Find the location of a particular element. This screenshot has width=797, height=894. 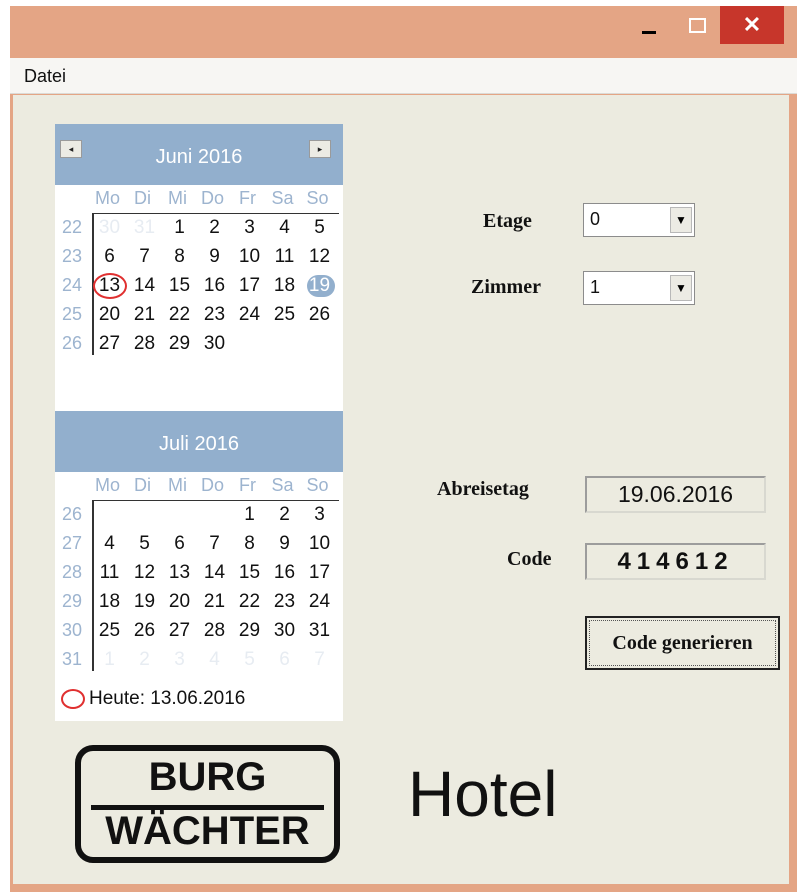

etage-label: Etage is located at coordinates (507, 221).